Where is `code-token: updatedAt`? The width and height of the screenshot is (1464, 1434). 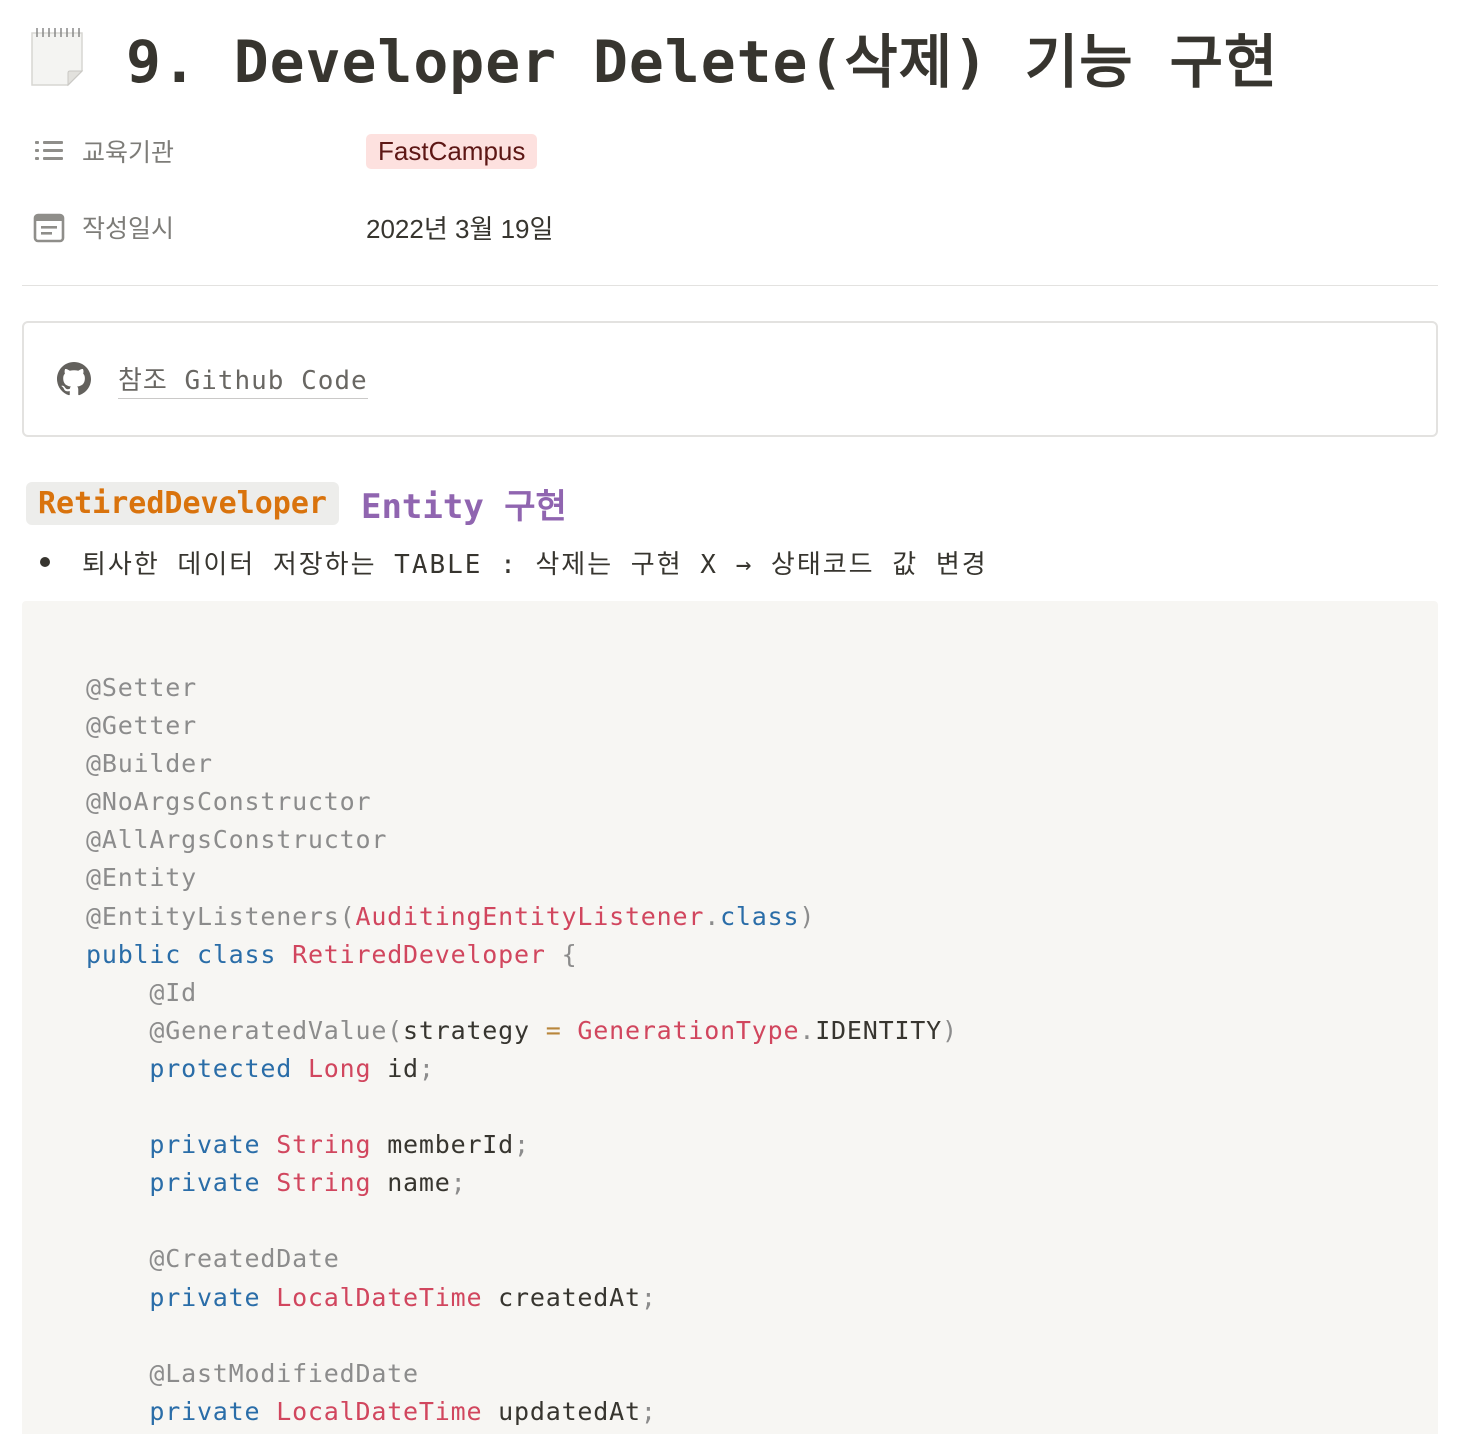
code-token: updatedAt is located at coordinates (561, 1411).